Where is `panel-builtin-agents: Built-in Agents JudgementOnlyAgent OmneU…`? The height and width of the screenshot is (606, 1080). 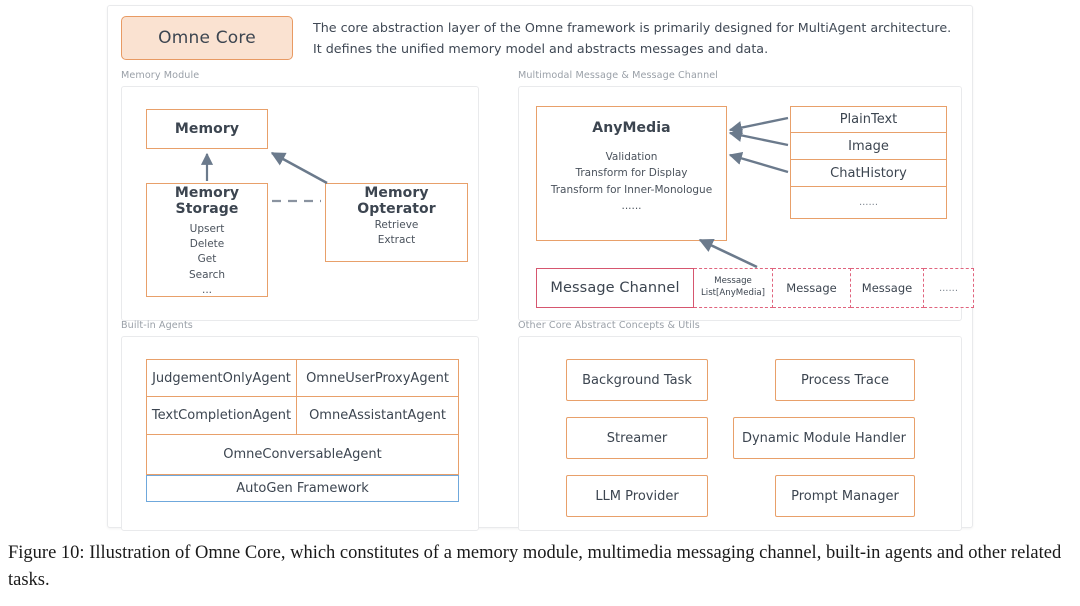 panel-builtin-agents: Built-in Agents JudgementOnlyAgent OmneU… is located at coordinates (300, 425).